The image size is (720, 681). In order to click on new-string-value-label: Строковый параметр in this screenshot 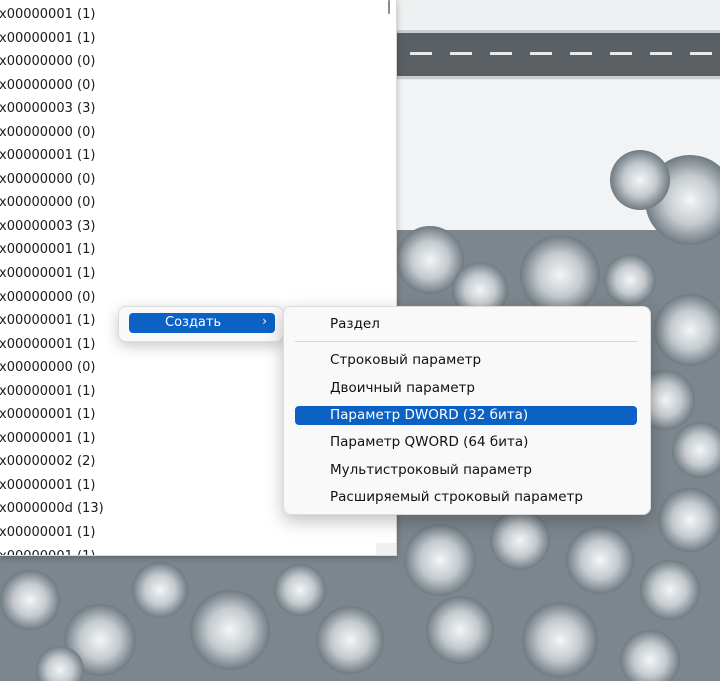, I will do `click(406, 360)`.